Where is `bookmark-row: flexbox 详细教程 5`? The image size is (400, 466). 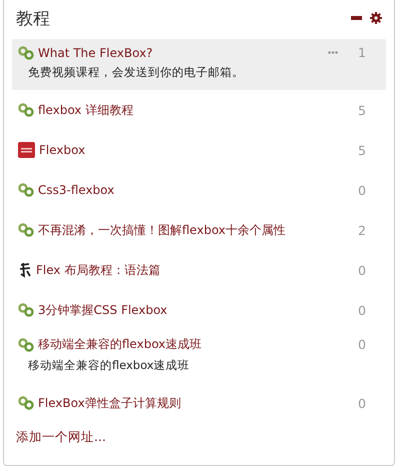
bookmark-row: flexbox 详细教程 5 is located at coordinates (199, 110).